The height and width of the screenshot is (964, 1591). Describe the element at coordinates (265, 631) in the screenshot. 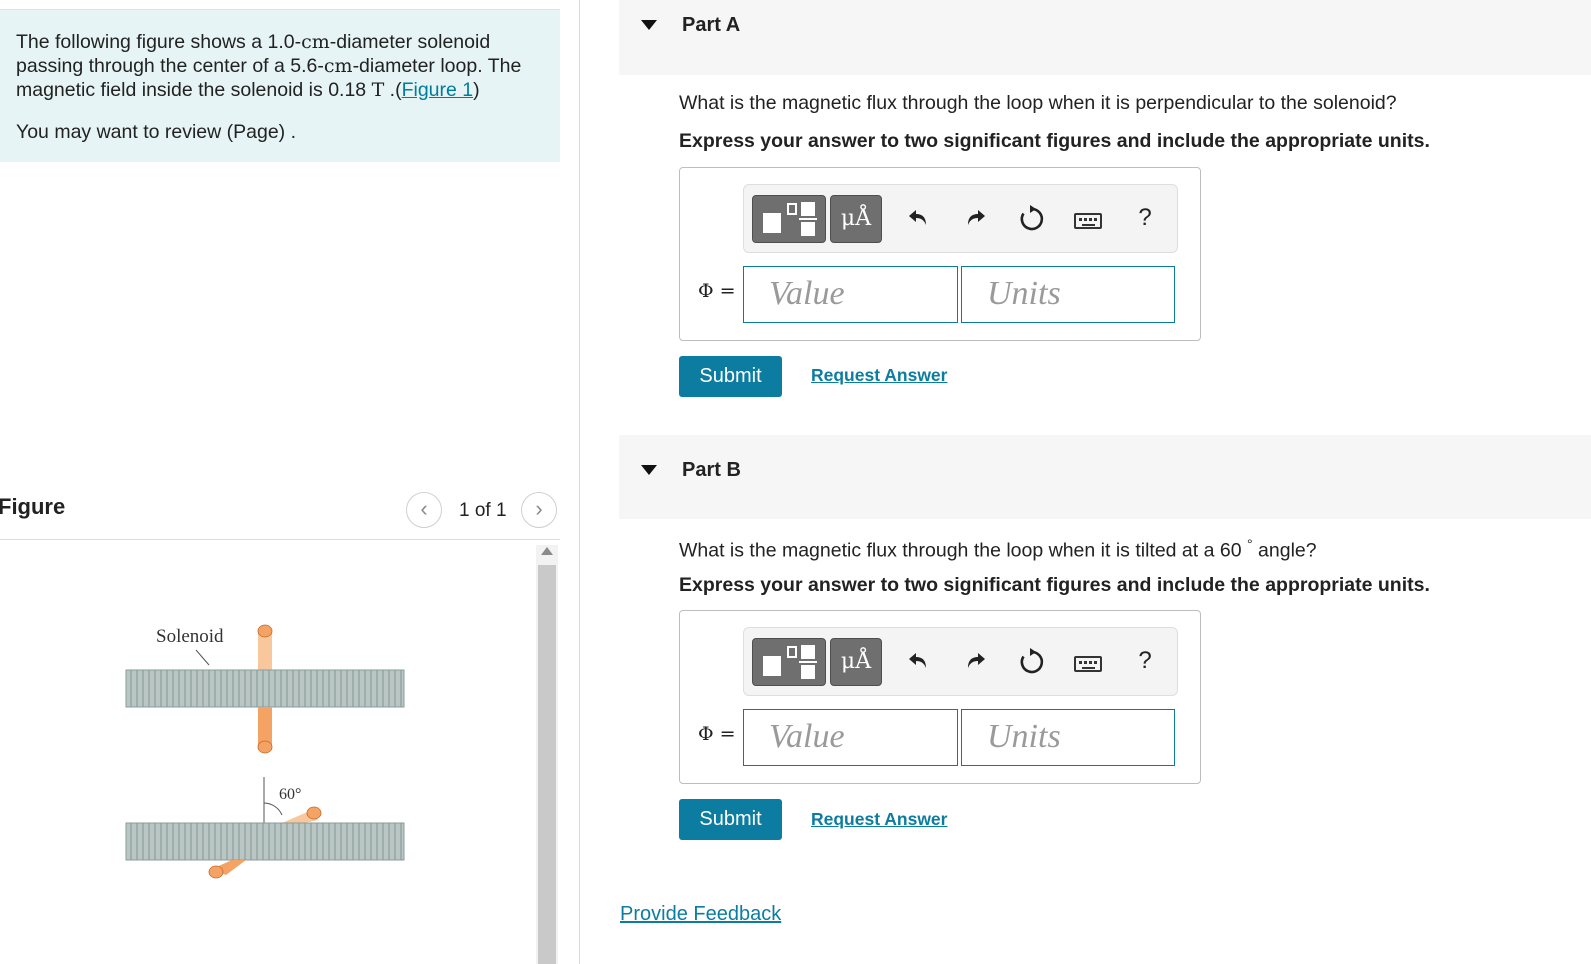

I see `loop-end-top` at that location.